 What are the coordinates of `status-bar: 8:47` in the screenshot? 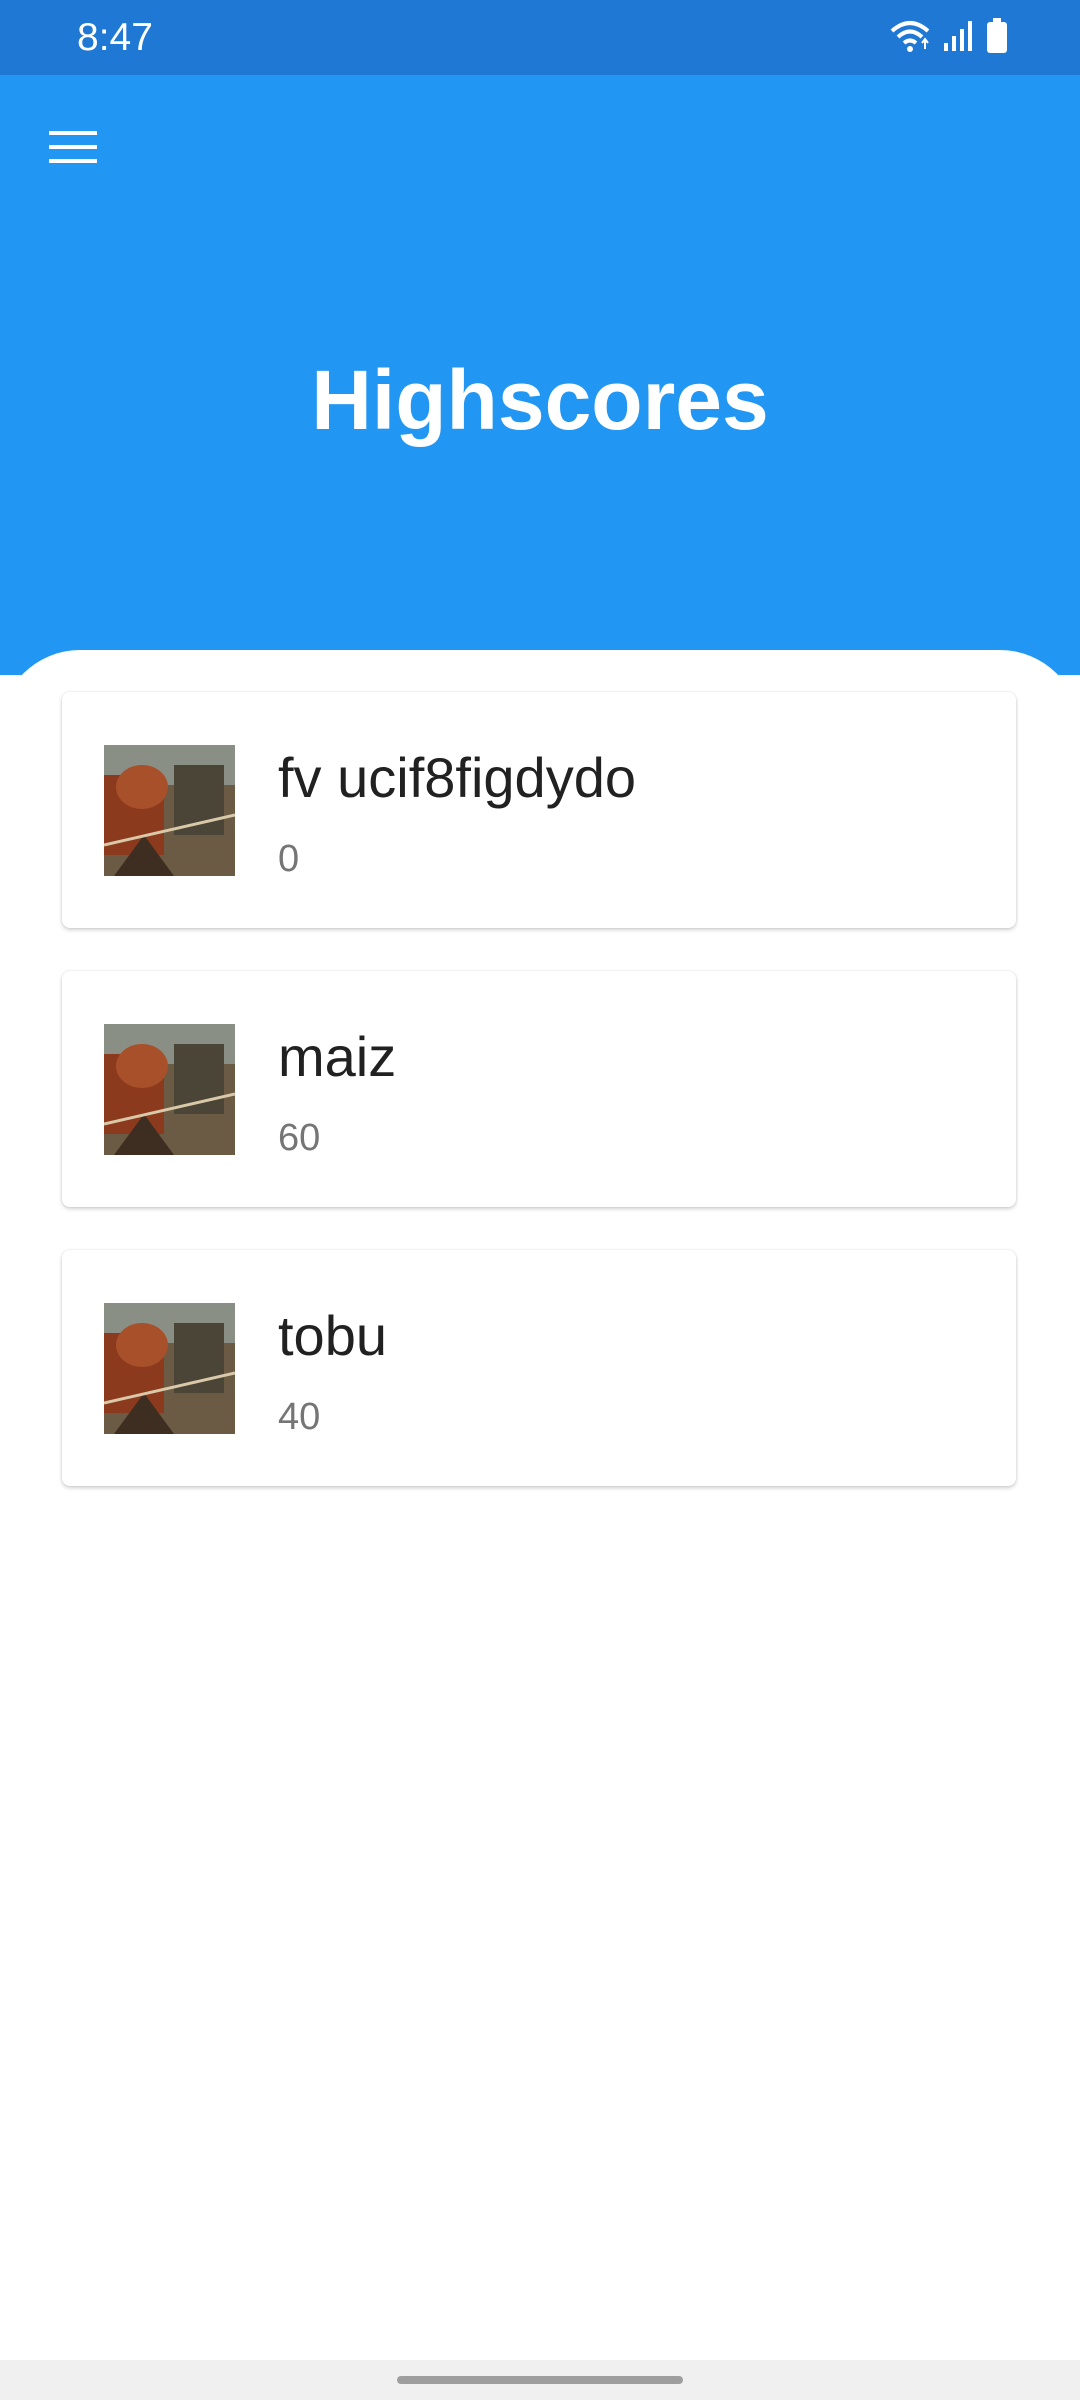 It's located at (540, 37).